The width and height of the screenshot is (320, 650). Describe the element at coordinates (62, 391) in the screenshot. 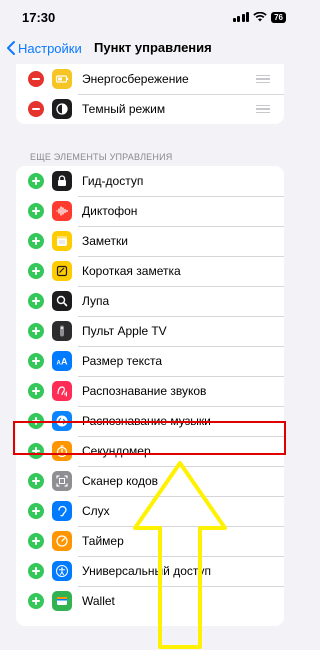

I see `sound-recognition-icon` at that location.